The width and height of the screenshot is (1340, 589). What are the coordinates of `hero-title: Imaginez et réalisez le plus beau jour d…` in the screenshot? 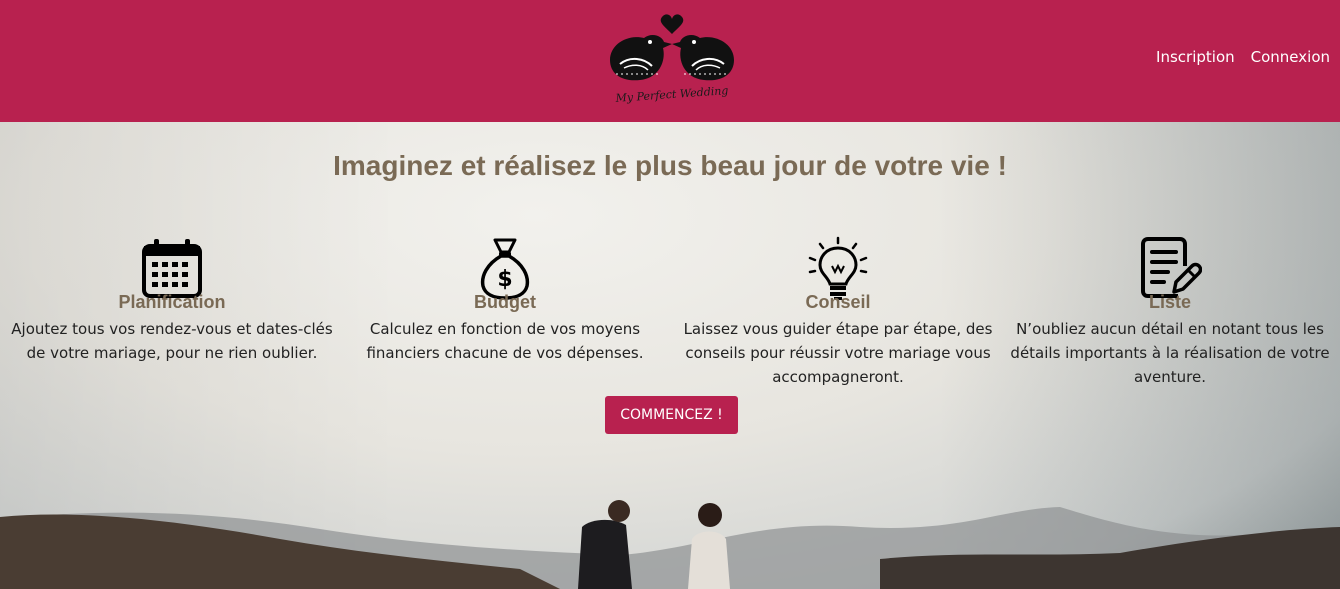 It's located at (670, 165).